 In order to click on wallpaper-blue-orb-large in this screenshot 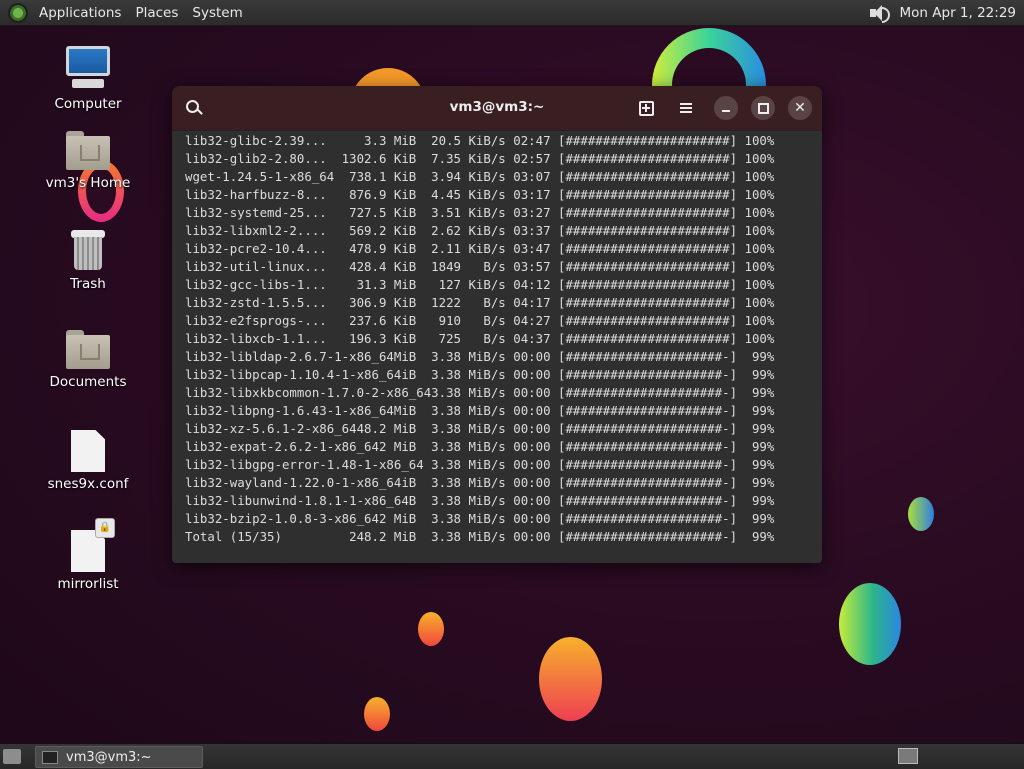, I will do `click(870, 624)`.